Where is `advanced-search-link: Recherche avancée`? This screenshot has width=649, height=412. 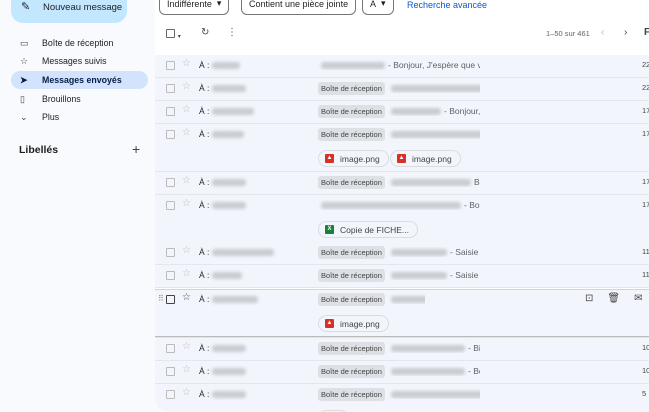 advanced-search-link: Recherche avancée is located at coordinates (447, 5).